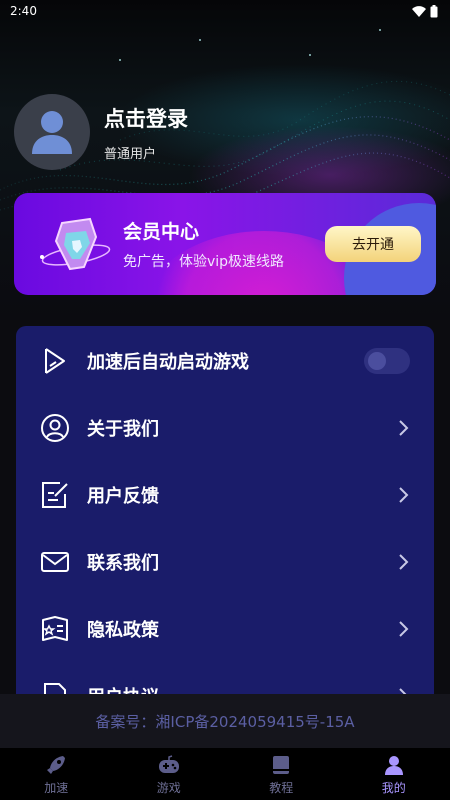 The height and width of the screenshot is (800, 450). What do you see at coordinates (161, 232) in the screenshot?
I see `vip-title: 会员中心` at bounding box center [161, 232].